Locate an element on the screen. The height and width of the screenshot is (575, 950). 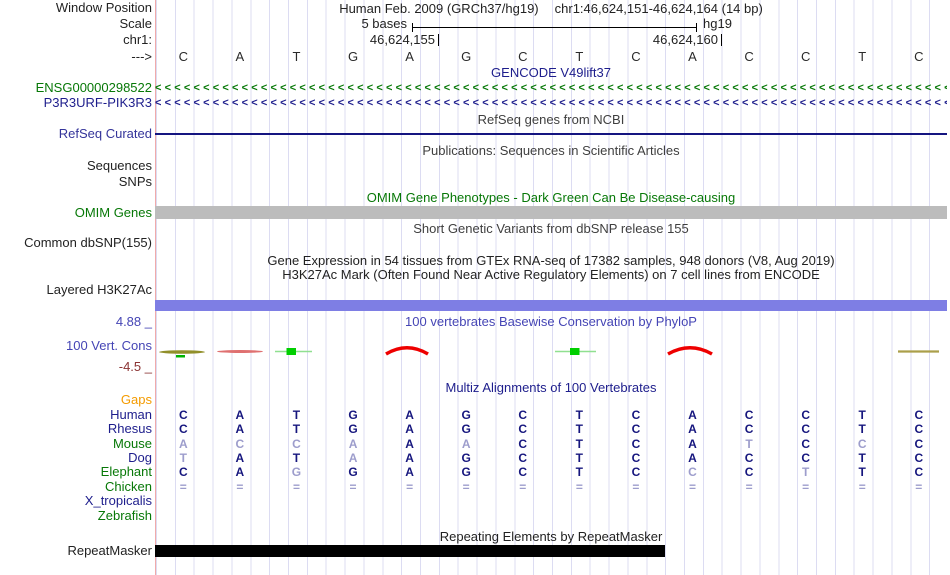
species-label-zebrafish: Zebrafish is located at coordinates (125, 516).